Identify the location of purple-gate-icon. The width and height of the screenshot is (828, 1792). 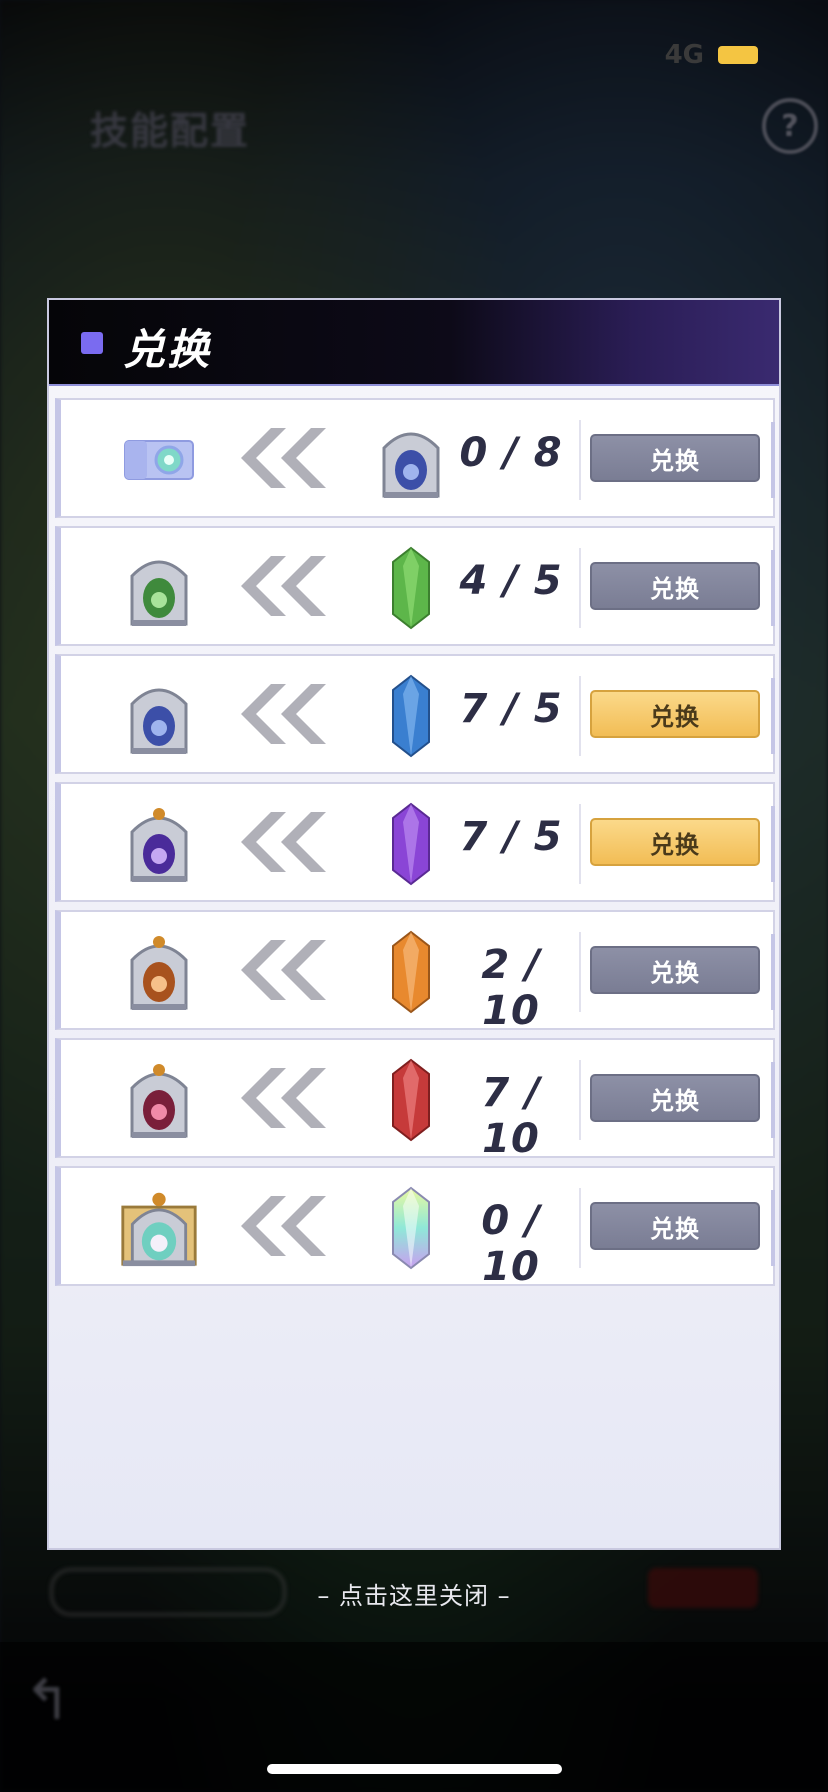
(159, 844).